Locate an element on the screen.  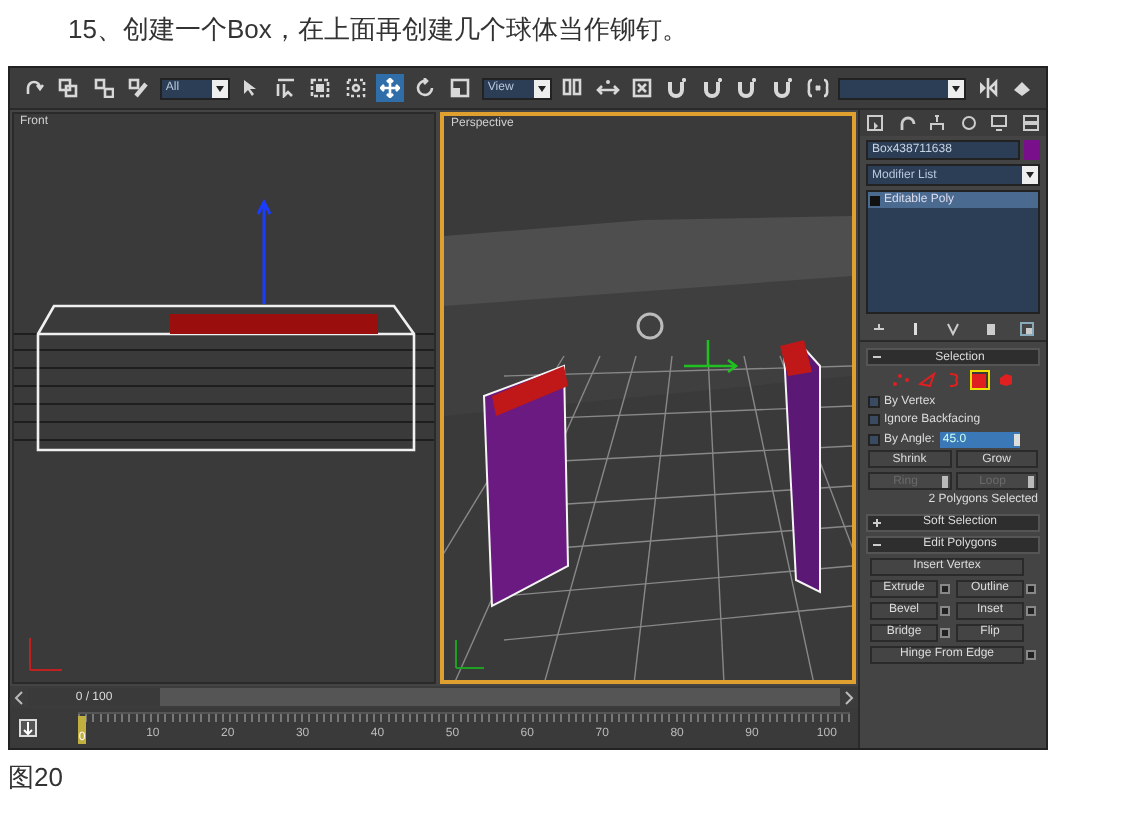
unlink-icon is located at coordinates (103, 88).